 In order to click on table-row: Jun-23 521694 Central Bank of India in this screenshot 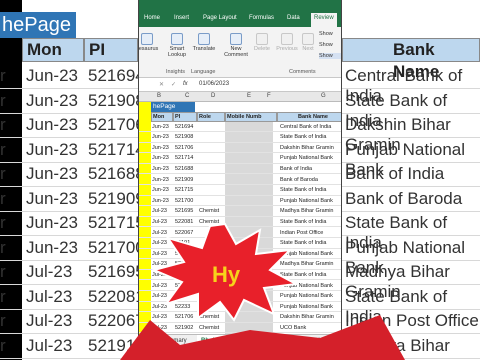, I will do `click(240, 127)`.